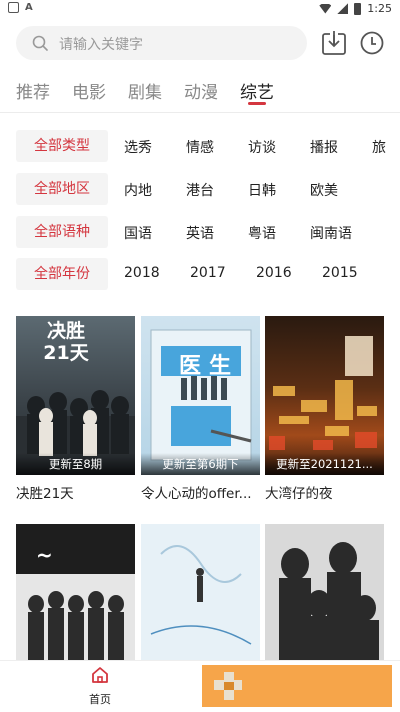  I want to click on filter-language-all: 全部语种, so click(62, 232).